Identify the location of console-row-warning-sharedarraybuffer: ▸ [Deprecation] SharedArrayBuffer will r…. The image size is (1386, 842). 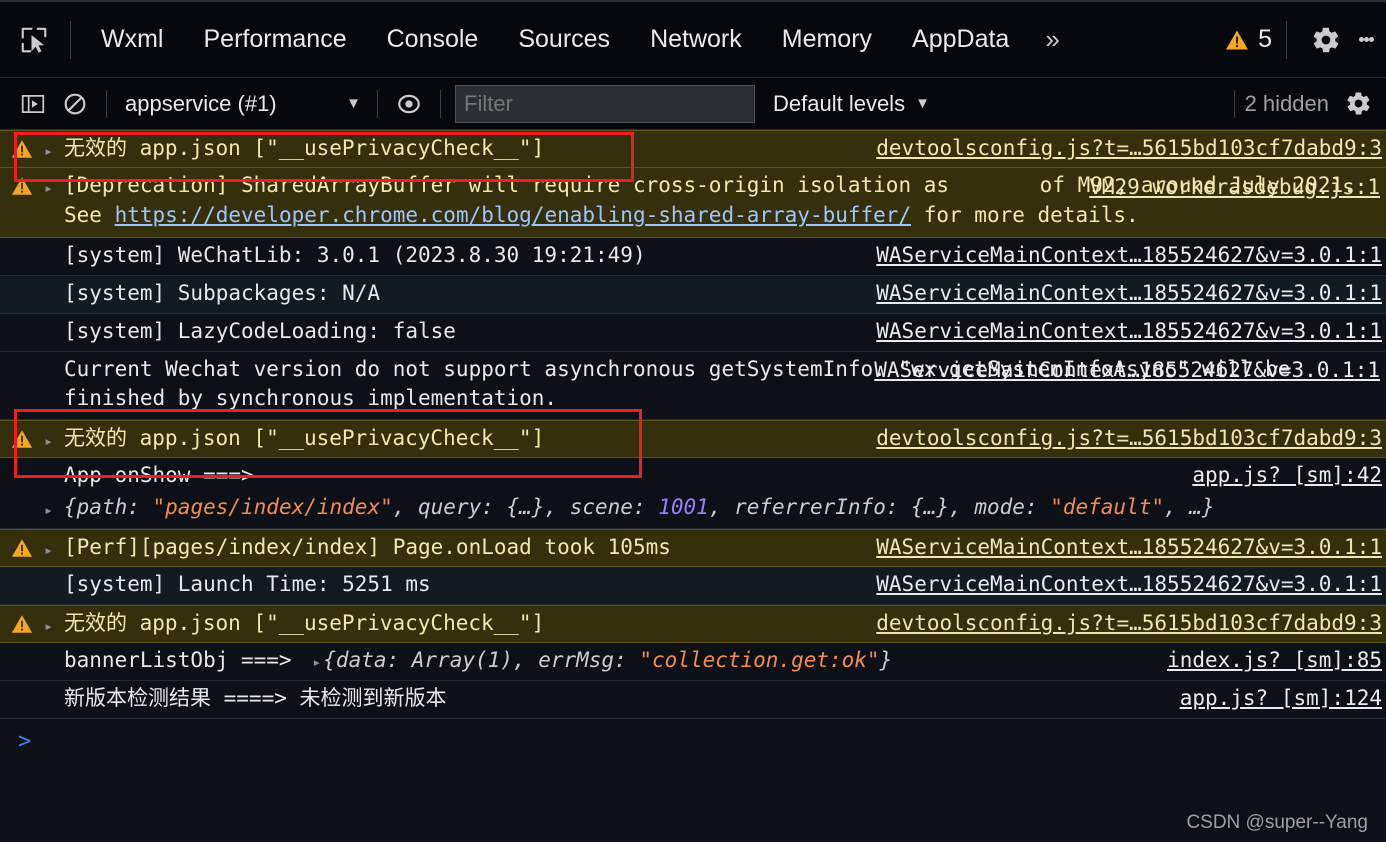
(693, 203).